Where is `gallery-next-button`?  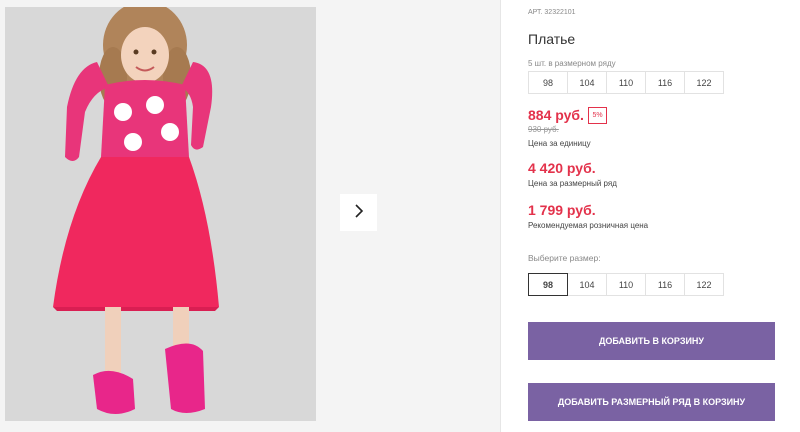 gallery-next-button is located at coordinates (358, 212).